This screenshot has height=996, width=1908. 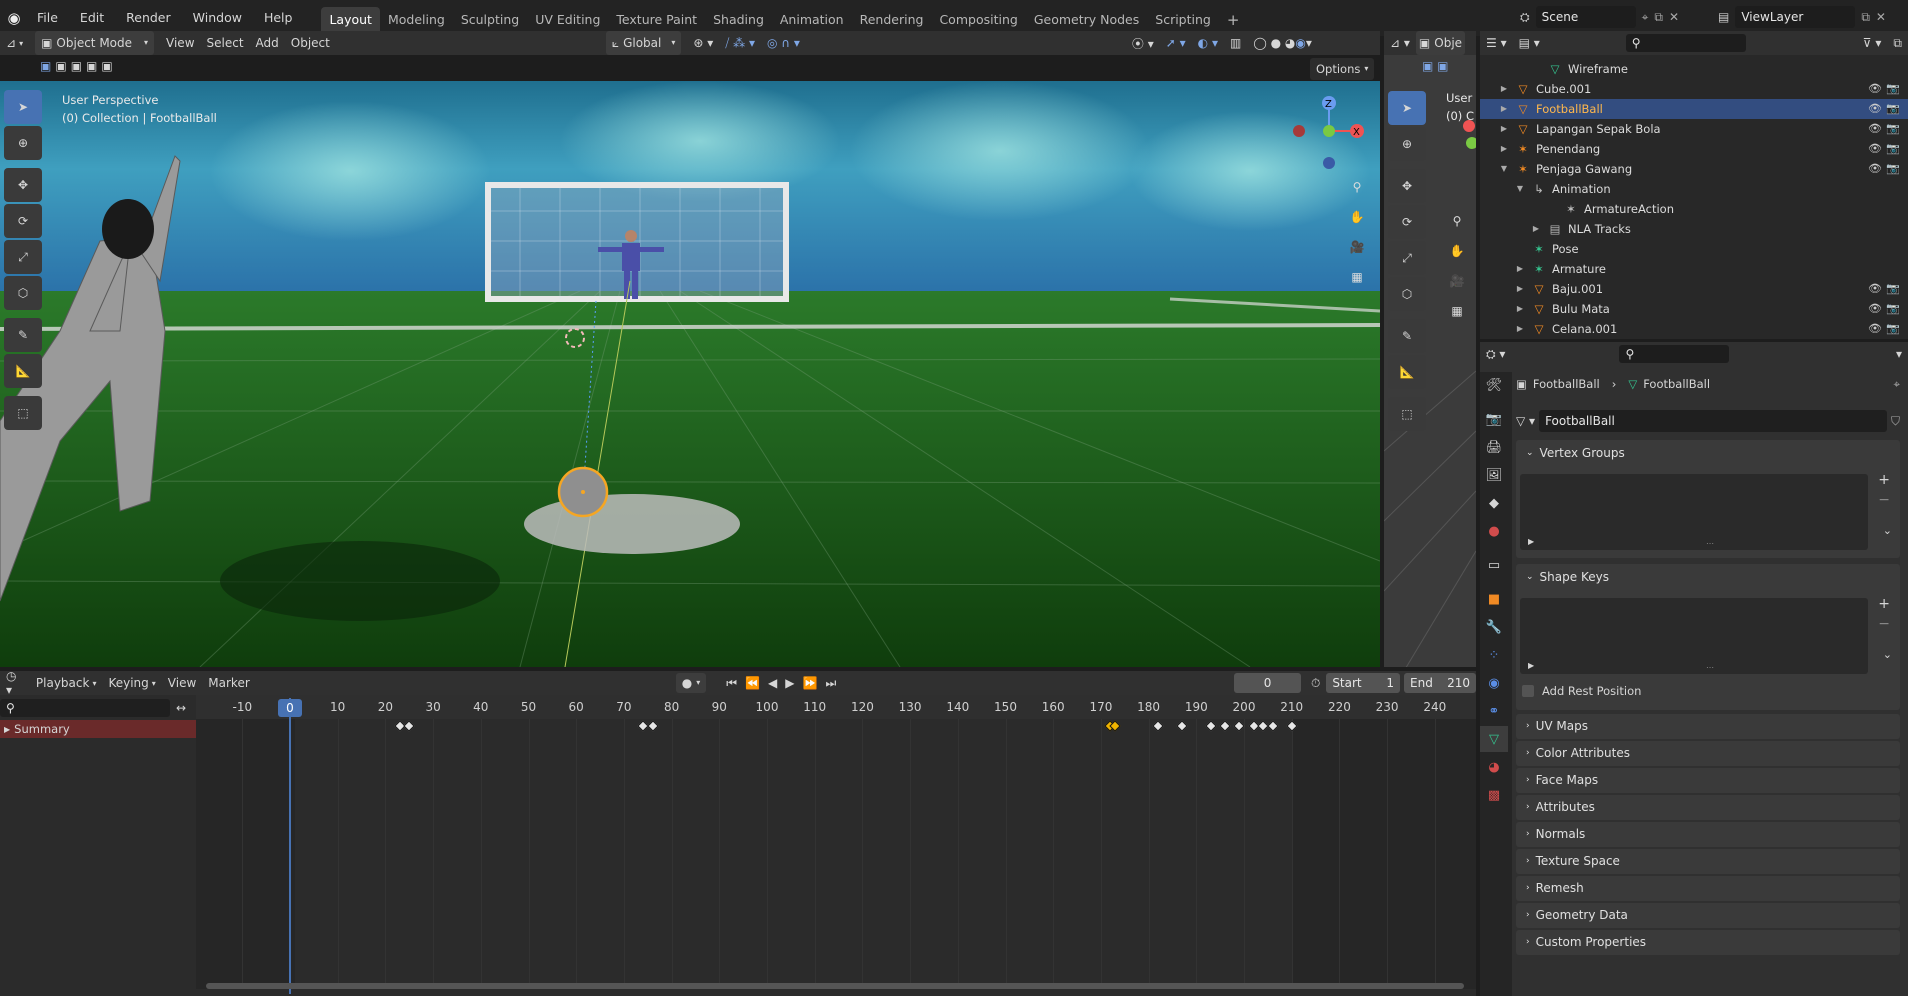 What do you see at coordinates (1694, 89) in the screenshot?
I see `outliner-row: ▶ ▽ Cube.001 👁 📷` at bounding box center [1694, 89].